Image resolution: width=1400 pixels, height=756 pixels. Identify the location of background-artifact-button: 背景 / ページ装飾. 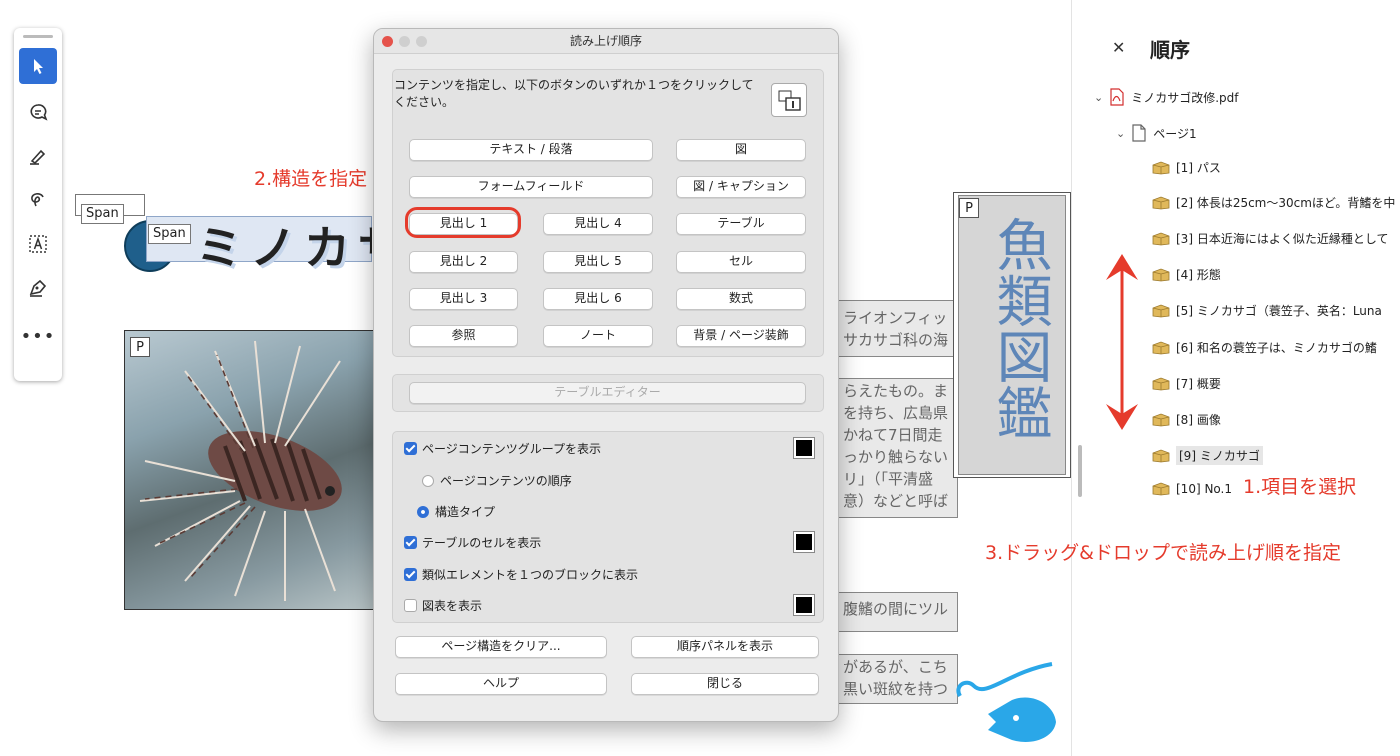
(741, 336).